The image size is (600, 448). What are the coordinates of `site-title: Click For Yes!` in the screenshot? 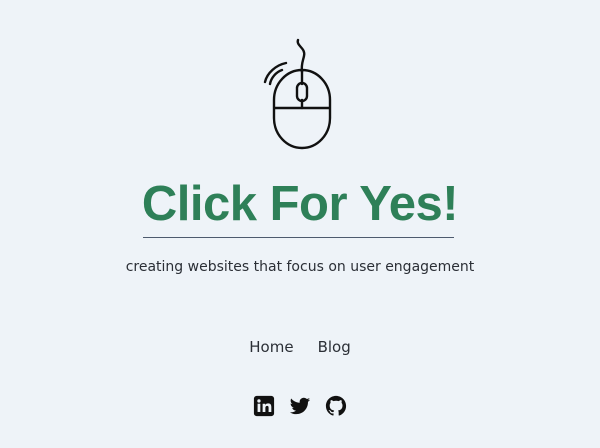 It's located at (300, 204).